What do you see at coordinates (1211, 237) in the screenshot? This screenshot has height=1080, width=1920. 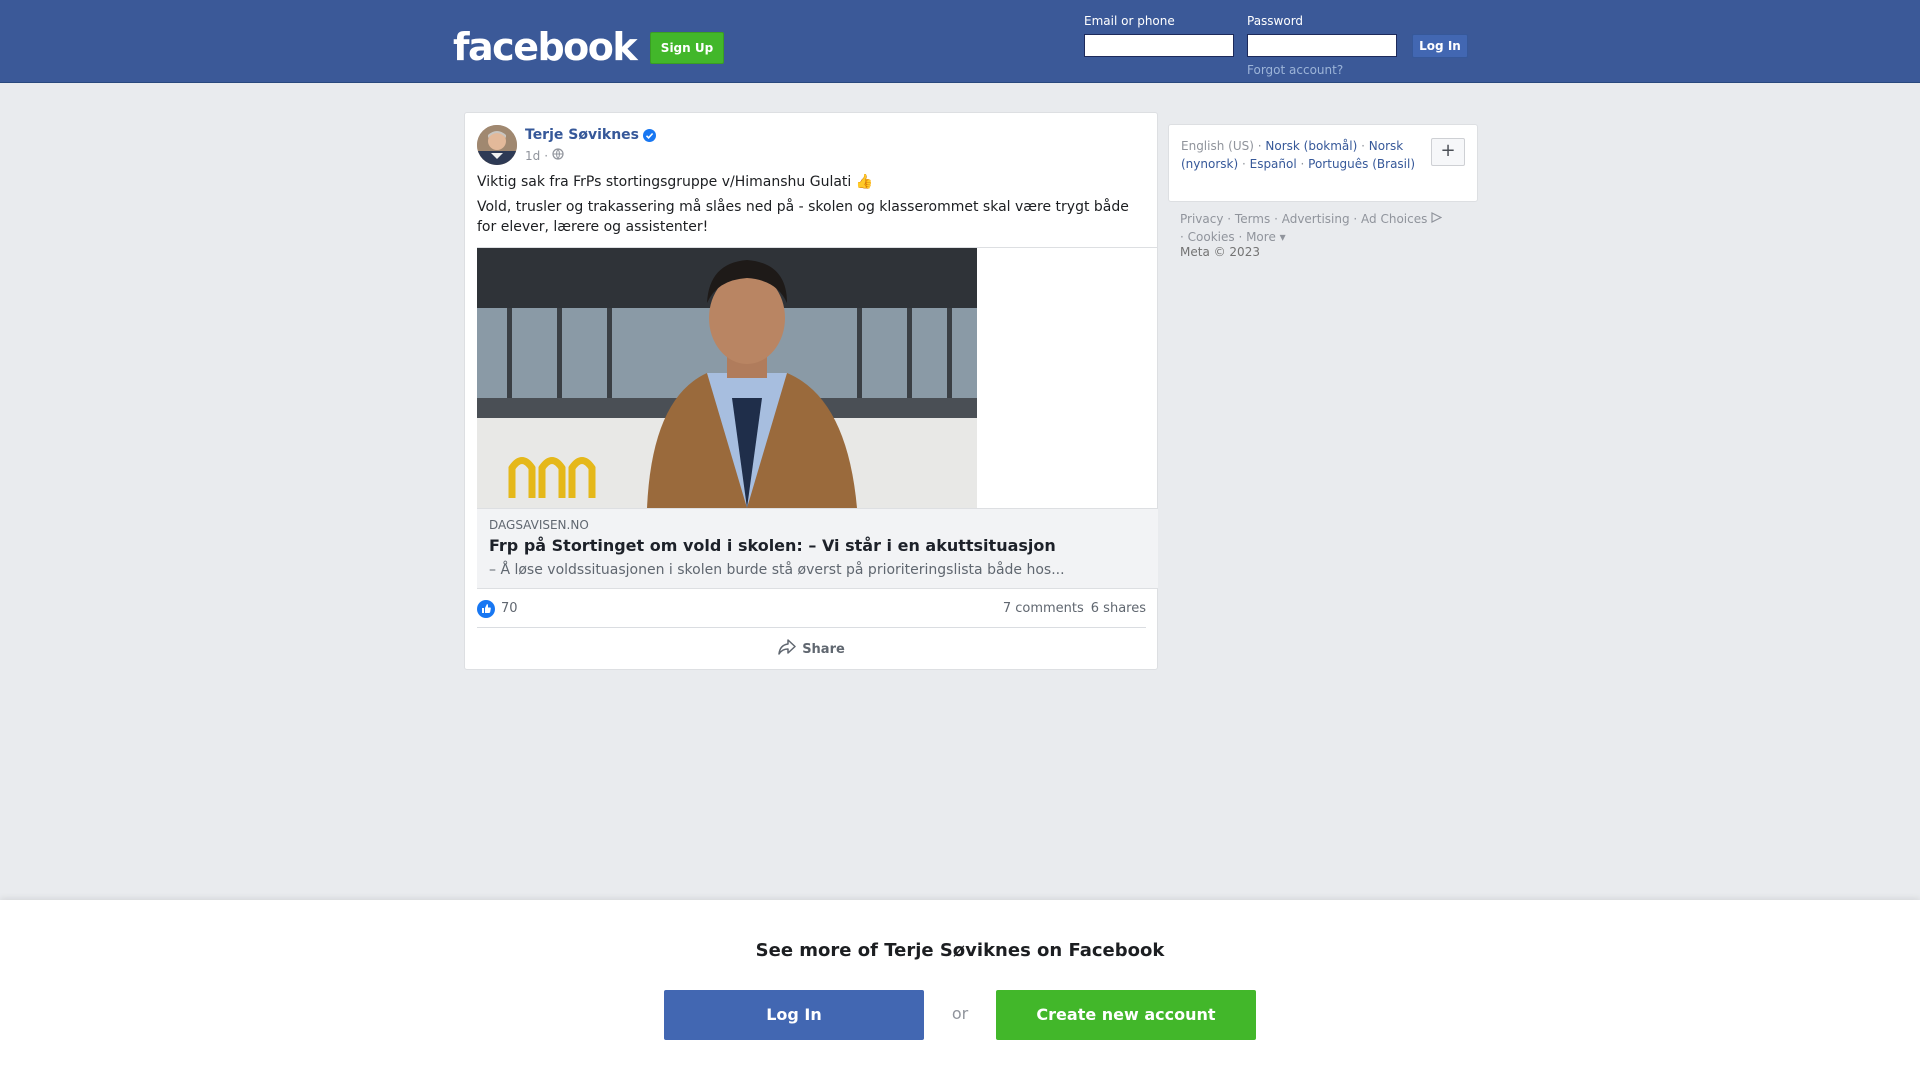 I see `footer-link-cookies: Cookies` at bounding box center [1211, 237].